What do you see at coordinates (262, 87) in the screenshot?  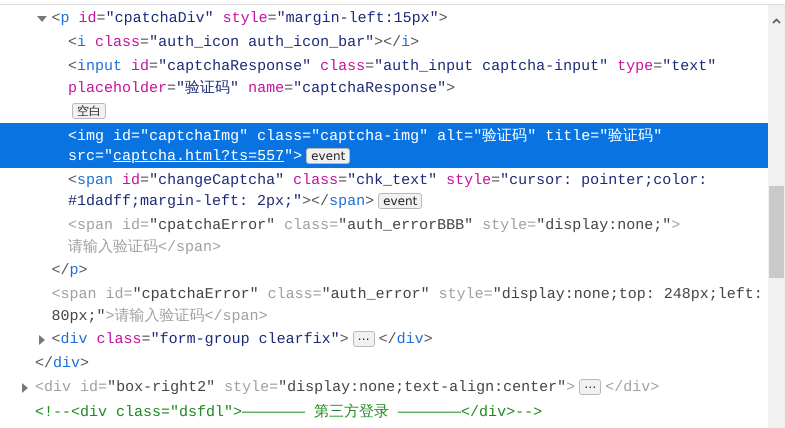 I see `code-line: placeholder="验证码" name="captchaResponse">` at bounding box center [262, 87].